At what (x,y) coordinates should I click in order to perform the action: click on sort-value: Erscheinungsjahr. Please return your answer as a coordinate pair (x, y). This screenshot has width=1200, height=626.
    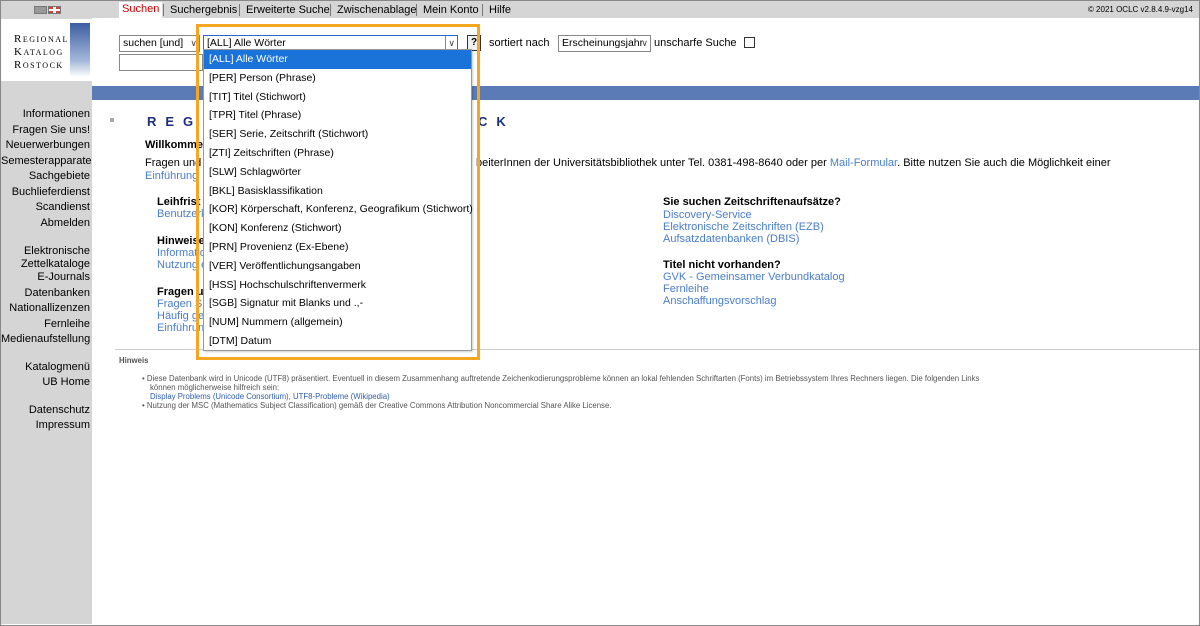
    Looking at the image, I should click on (603, 43).